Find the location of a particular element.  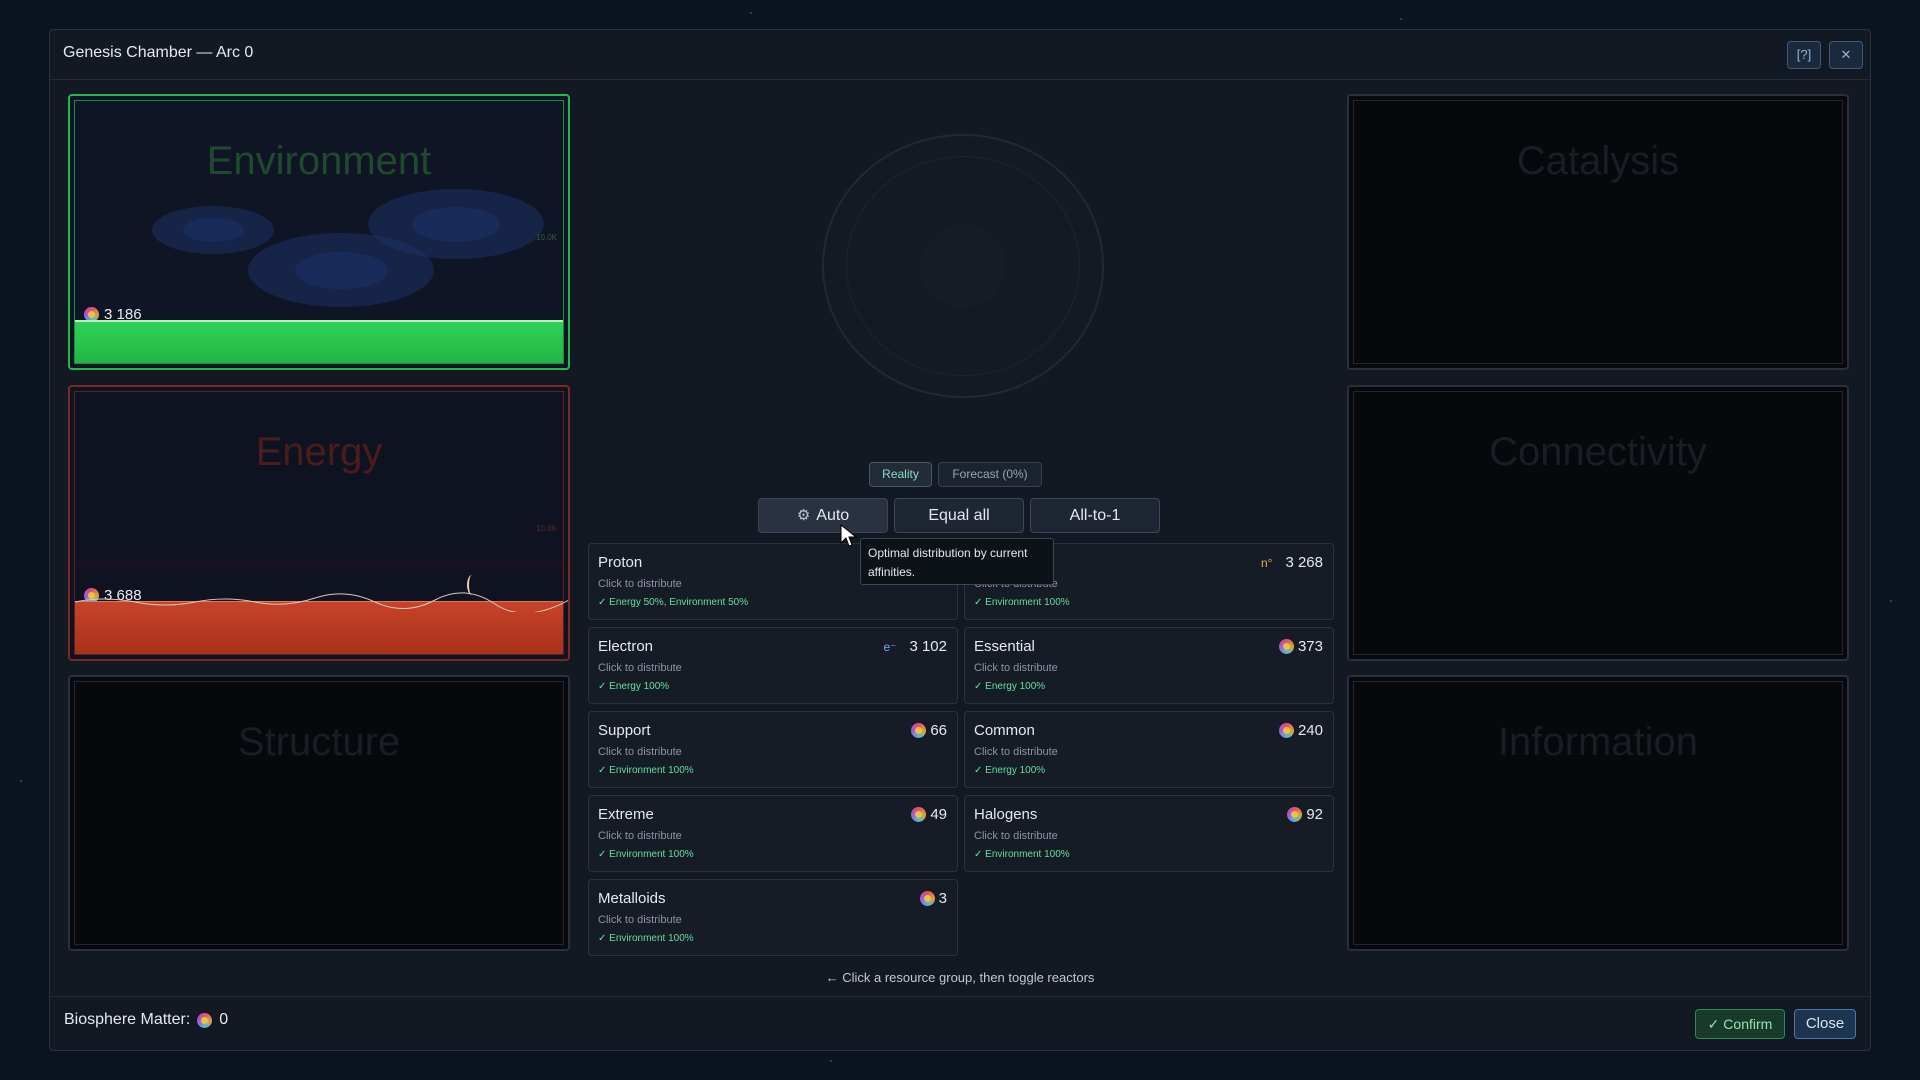

group-amount: 3 is located at coordinates (933, 898).